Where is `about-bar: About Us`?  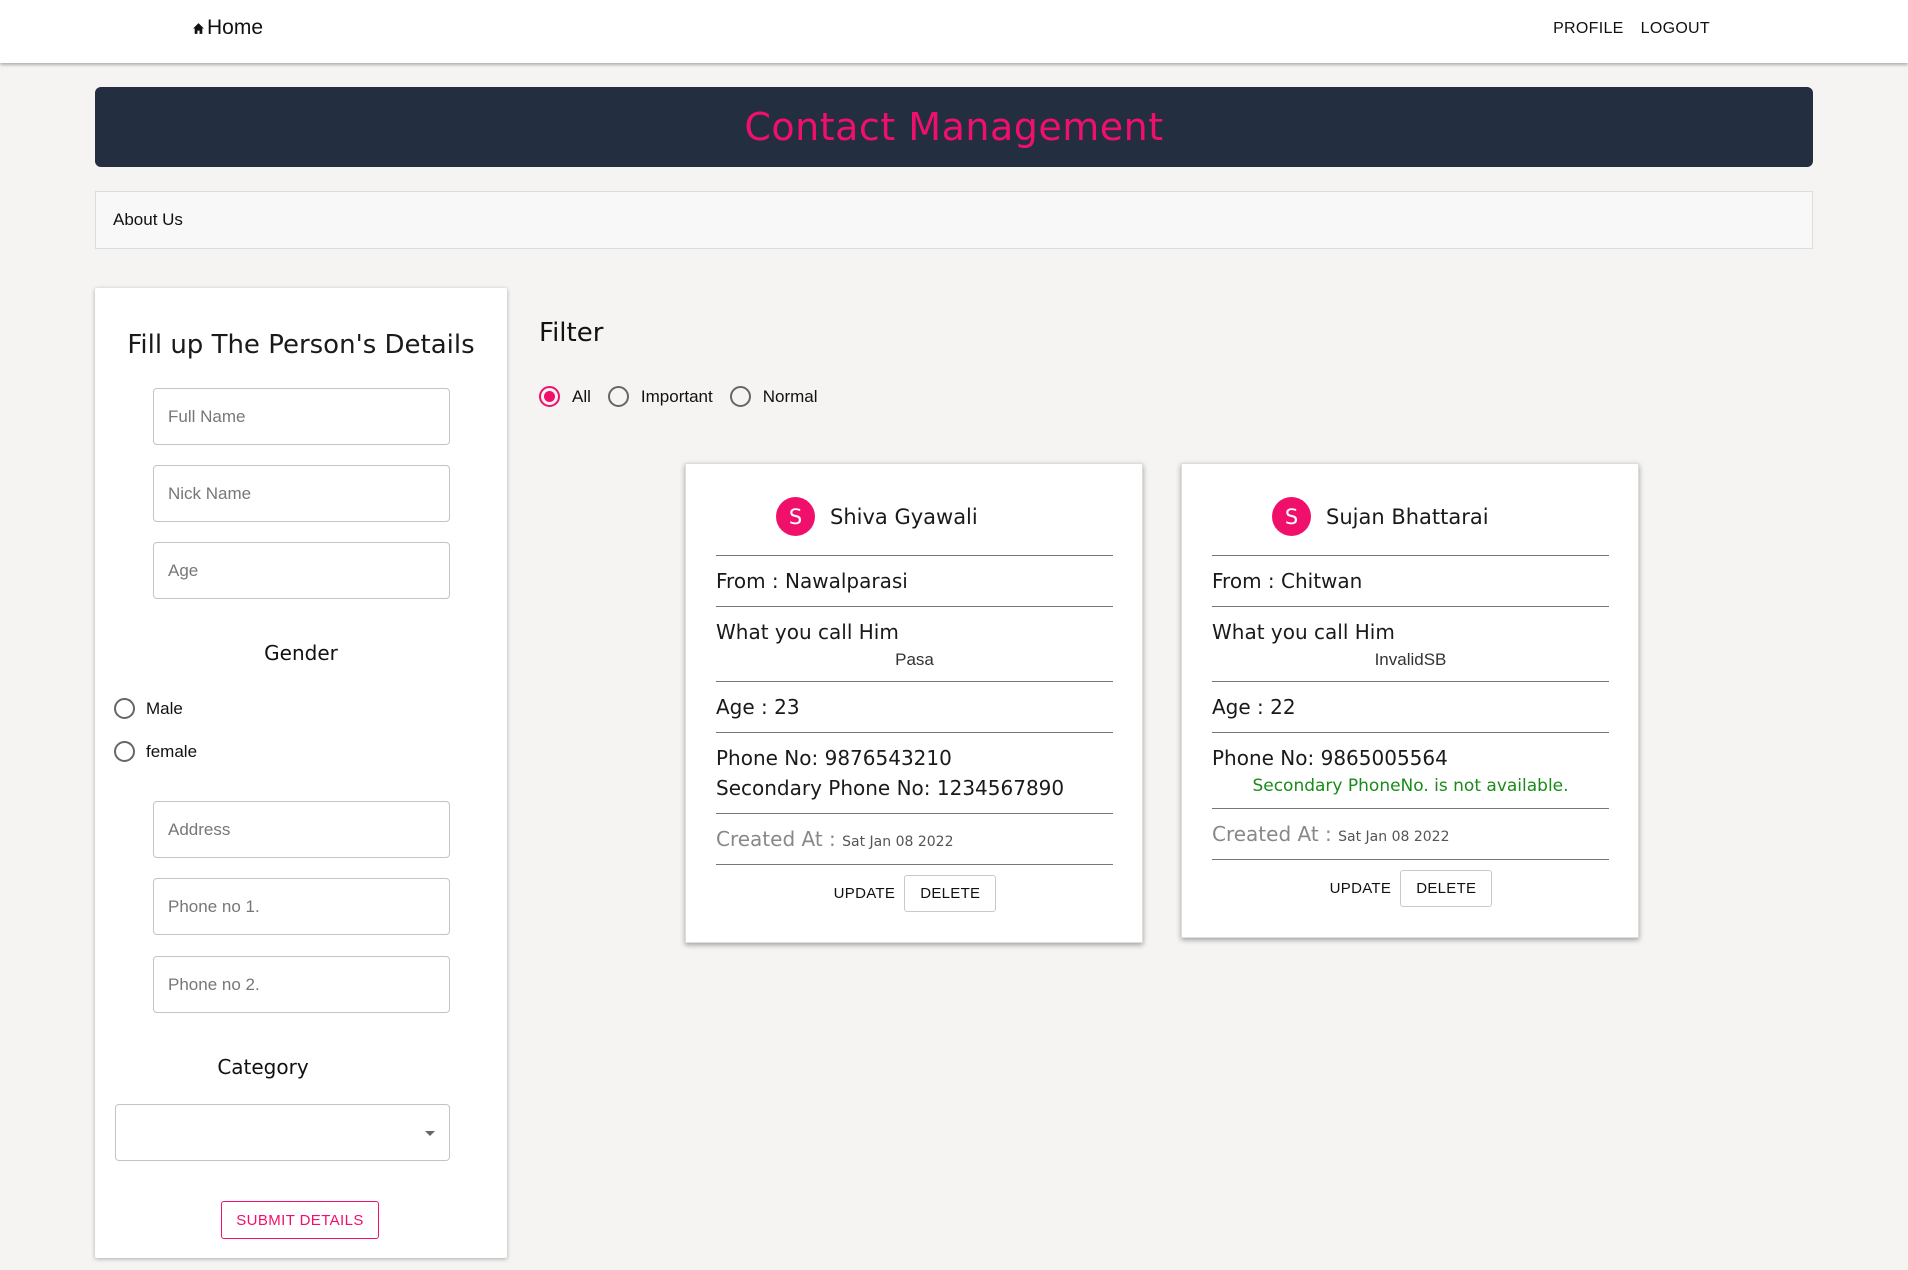 about-bar: About Us is located at coordinates (954, 220).